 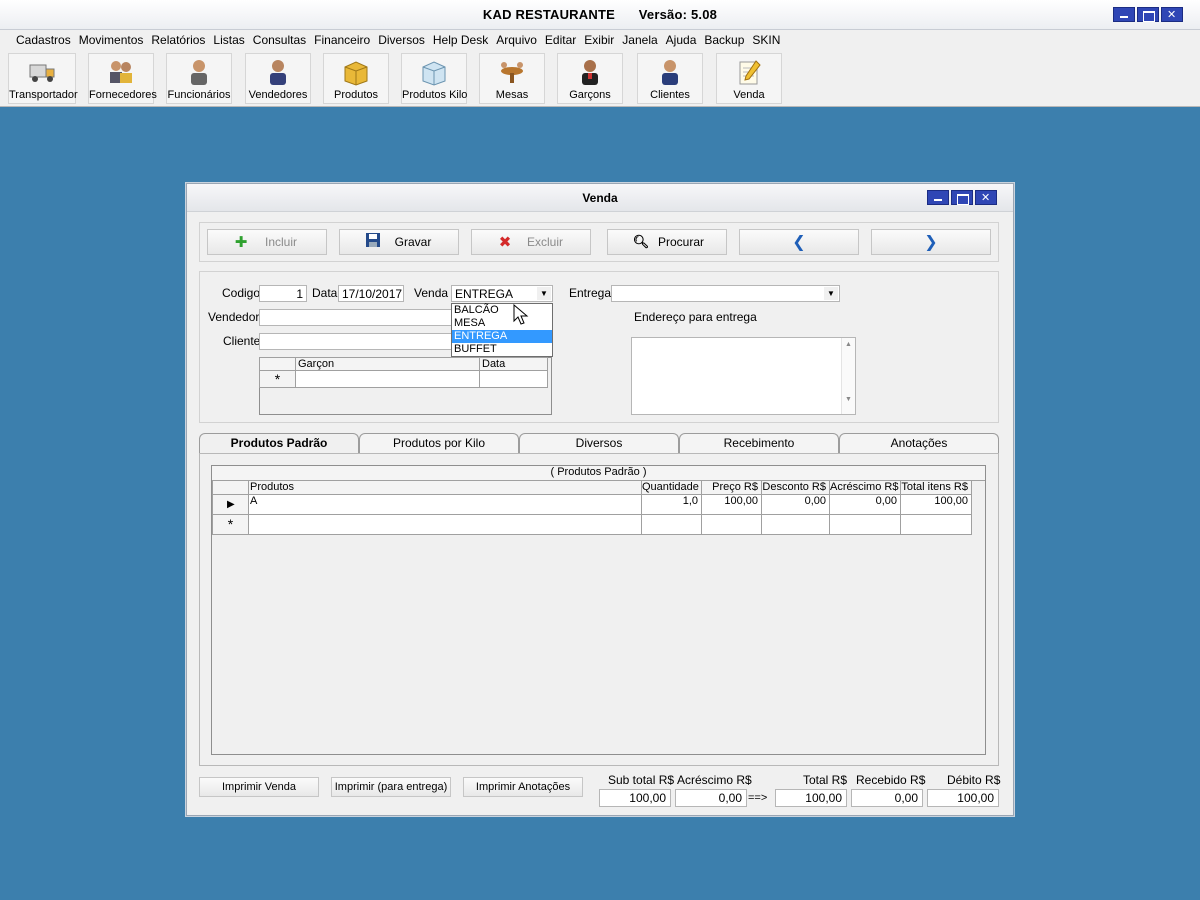 What do you see at coordinates (865, 504) in the screenshot?
I see `table-row-acrescimo: 0,00` at bounding box center [865, 504].